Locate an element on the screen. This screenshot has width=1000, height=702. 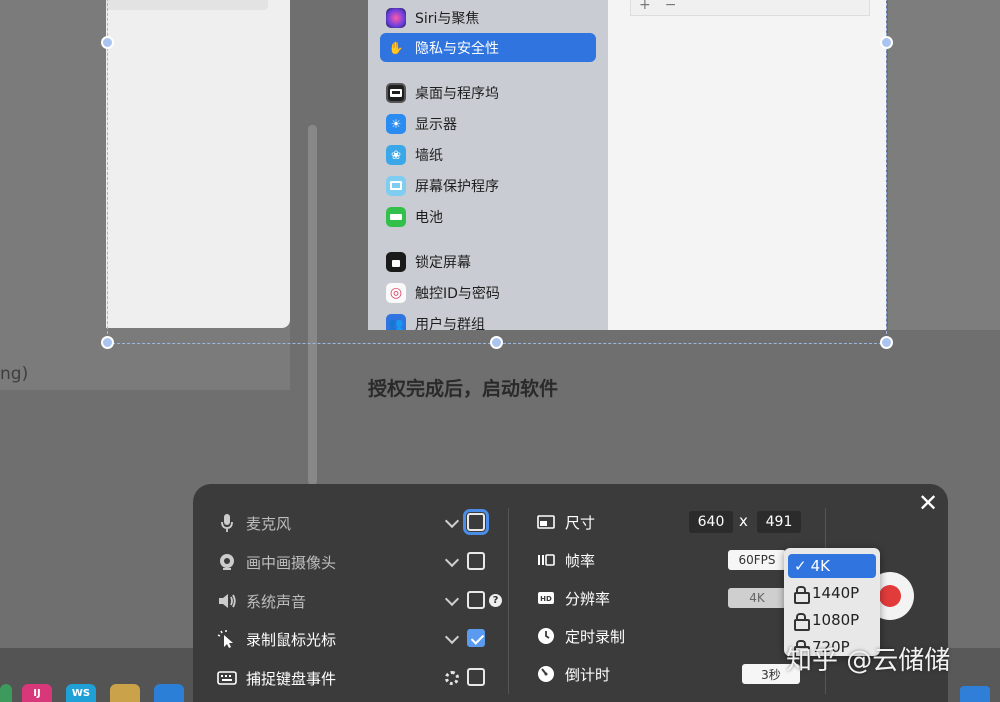
sidebar-item-screensaver: 屏幕保护程序 is located at coordinates (488, 185).